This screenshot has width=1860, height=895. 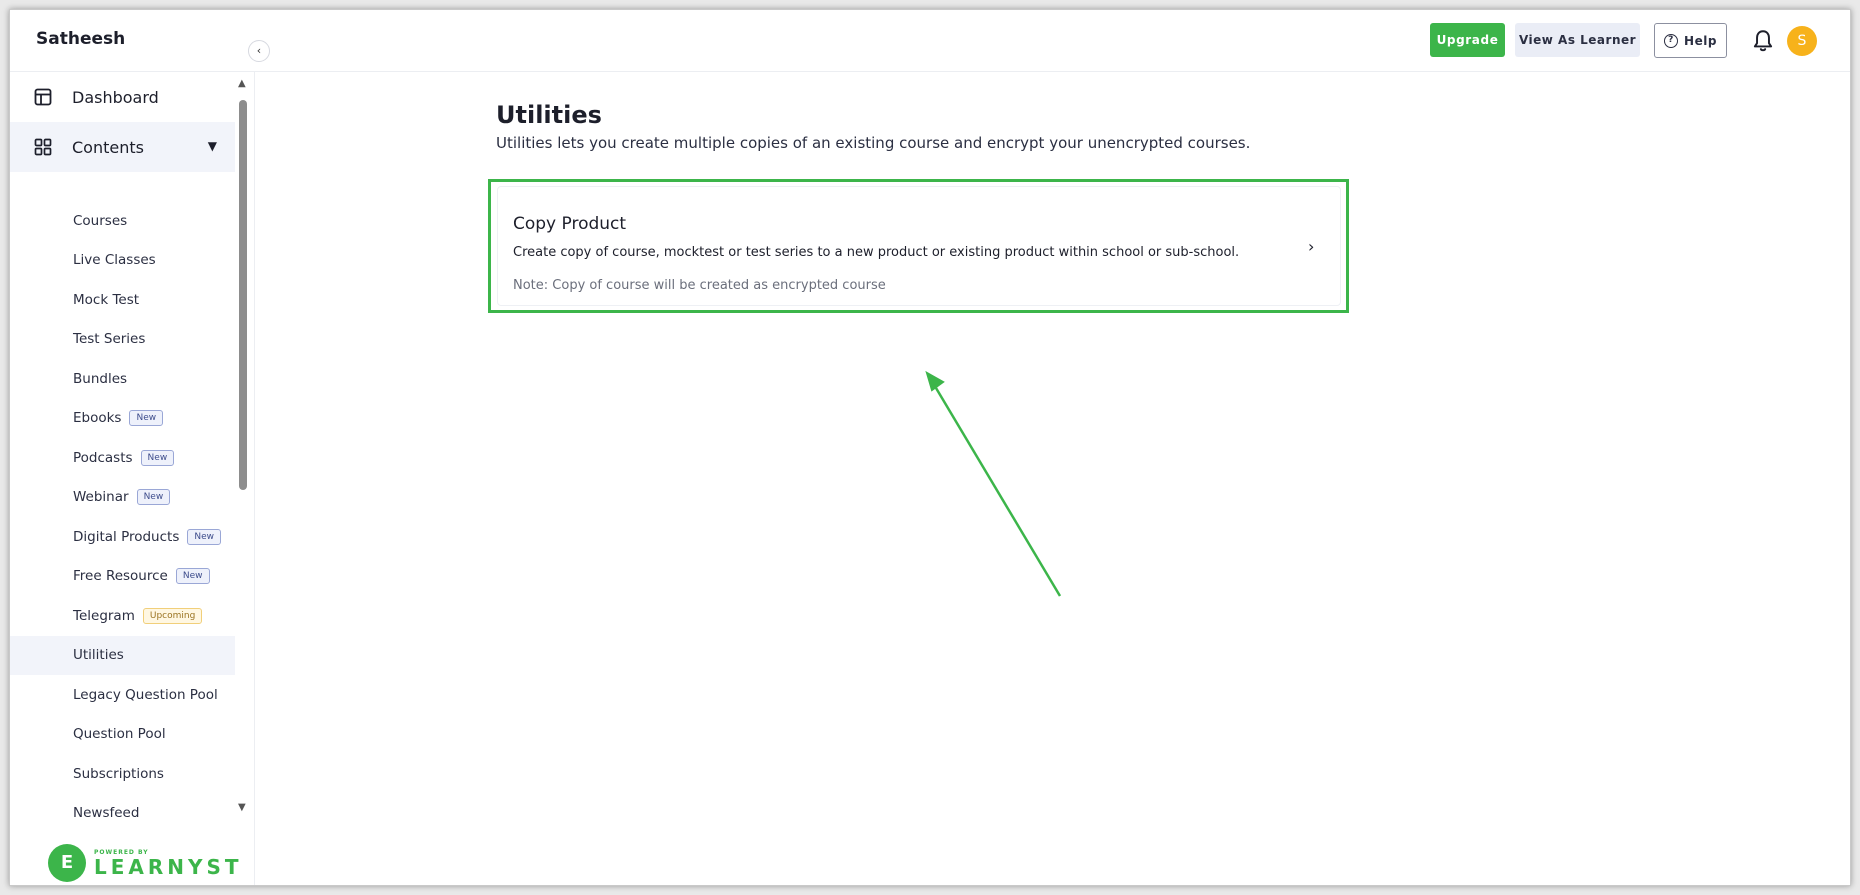 I want to click on sidebar-item-newsfeed: Newsfeed, so click(x=122, y=814).